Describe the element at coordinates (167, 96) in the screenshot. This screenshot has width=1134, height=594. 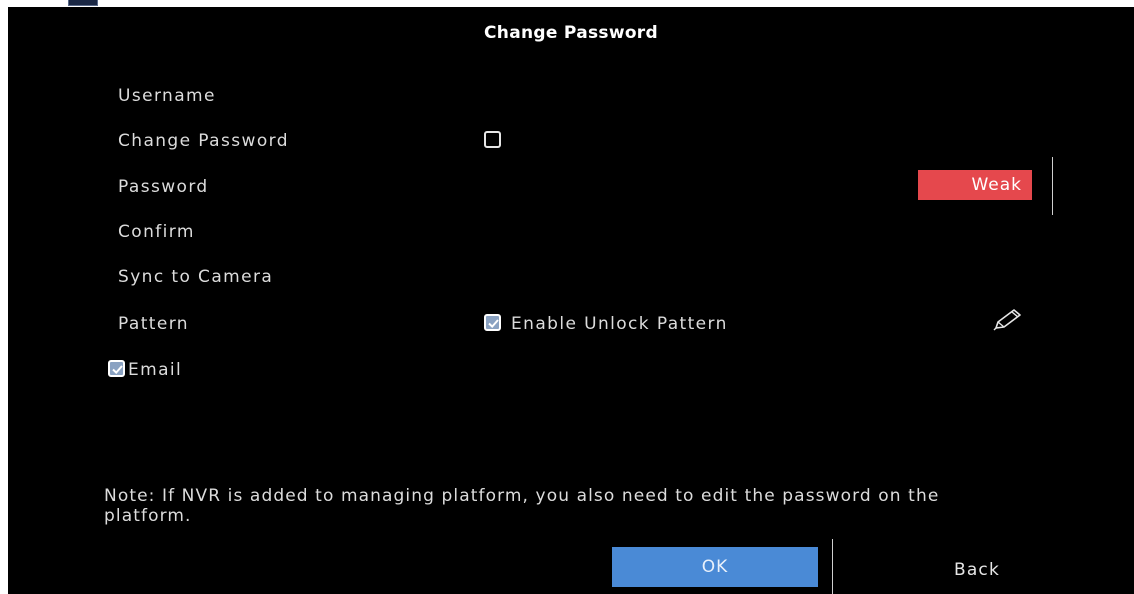
I see `username-label: Username` at that location.